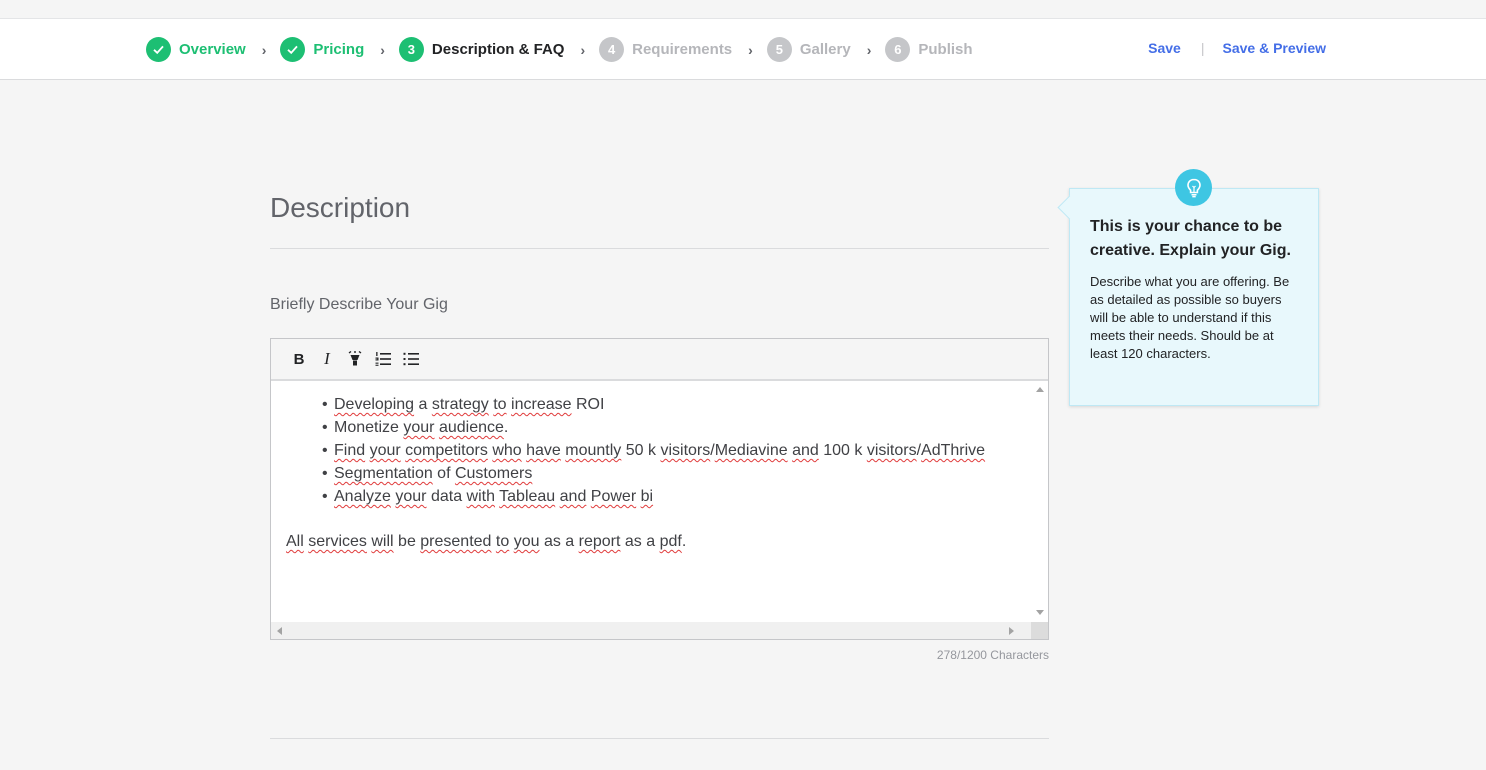  I want to click on step-label: Pricing, so click(339, 49).